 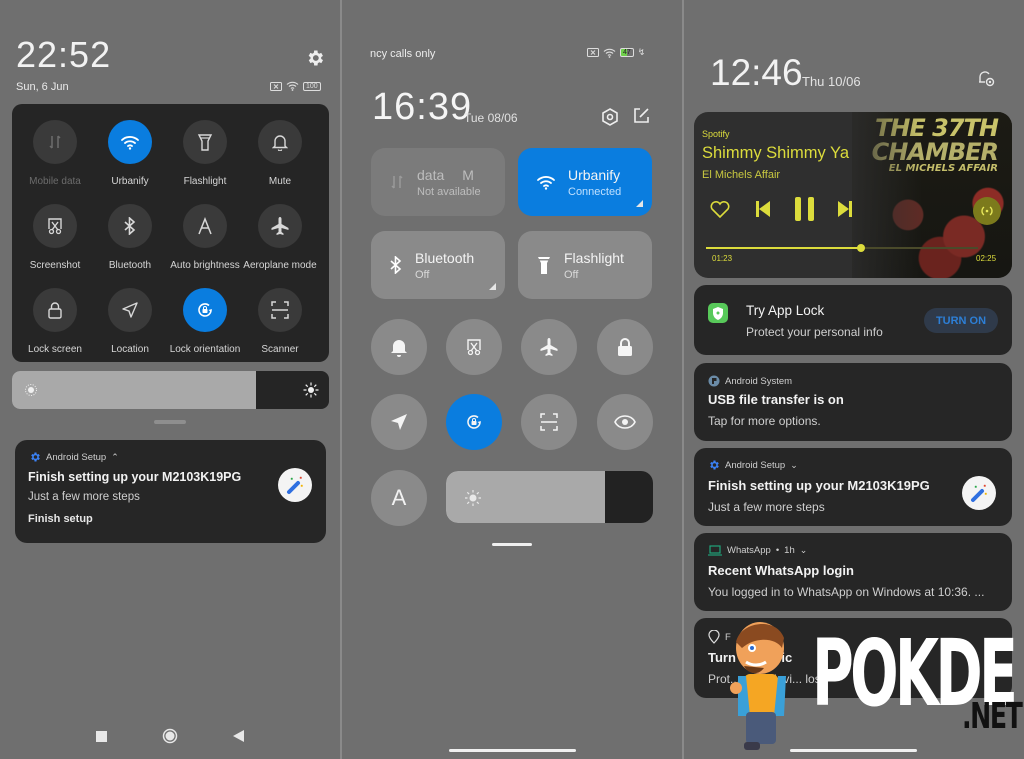 I want to click on quick-tile-location: Location, so click(x=130, y=321).